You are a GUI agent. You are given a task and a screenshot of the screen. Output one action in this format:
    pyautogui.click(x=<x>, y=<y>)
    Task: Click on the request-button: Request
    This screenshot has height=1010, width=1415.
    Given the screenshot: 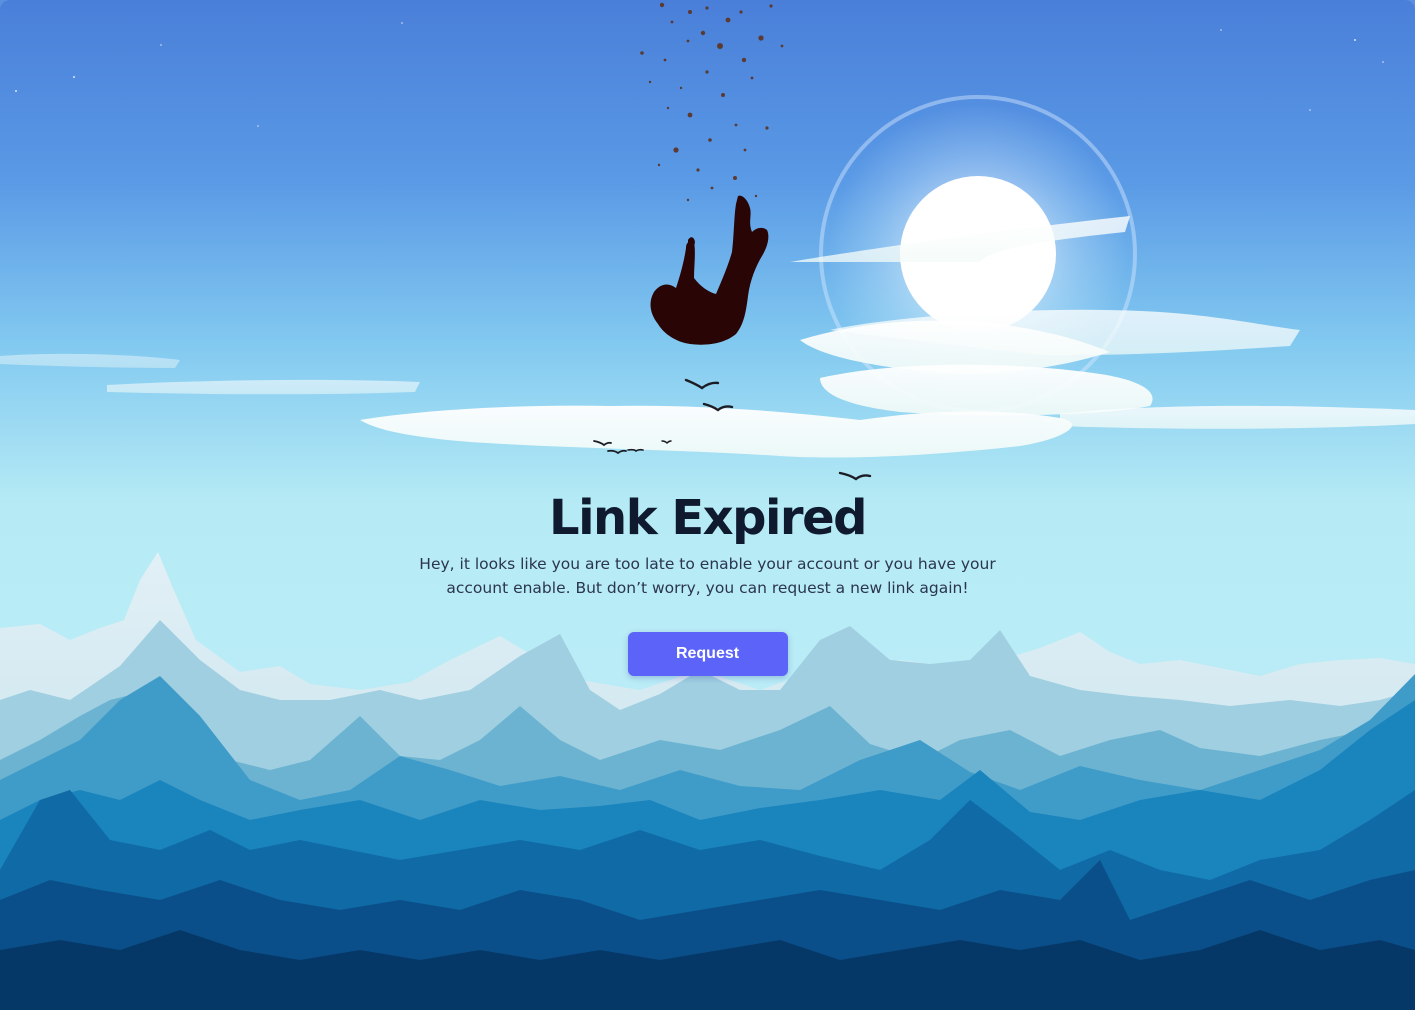 What is the action you would take?
    pyautogui.click(x=707, y=654)
    